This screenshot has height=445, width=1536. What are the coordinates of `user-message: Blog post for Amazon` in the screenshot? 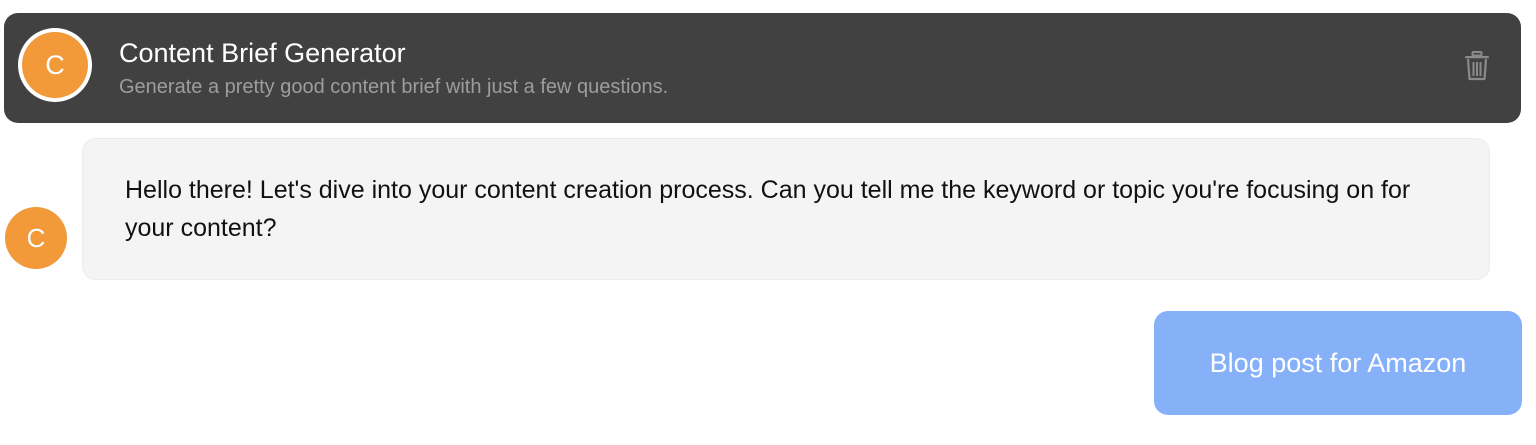 It's located at (1338, 363).